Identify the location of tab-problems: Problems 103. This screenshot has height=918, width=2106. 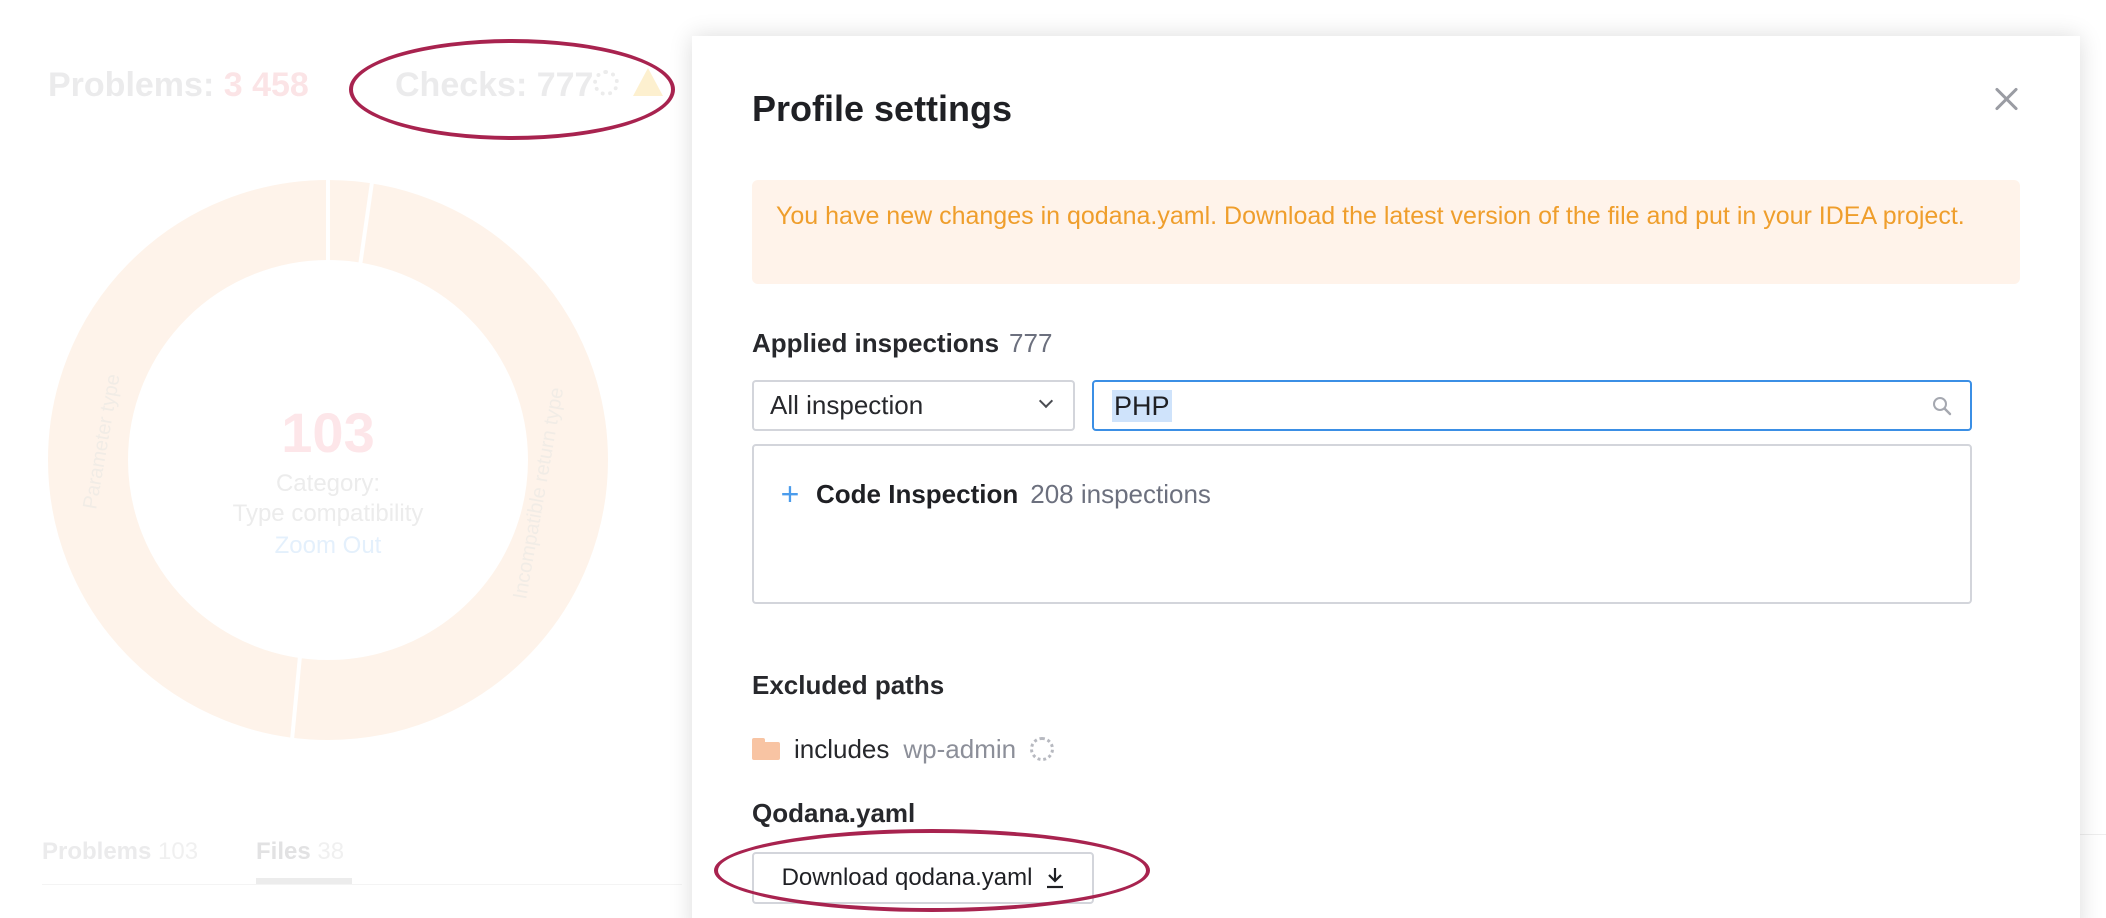
(120, 852).